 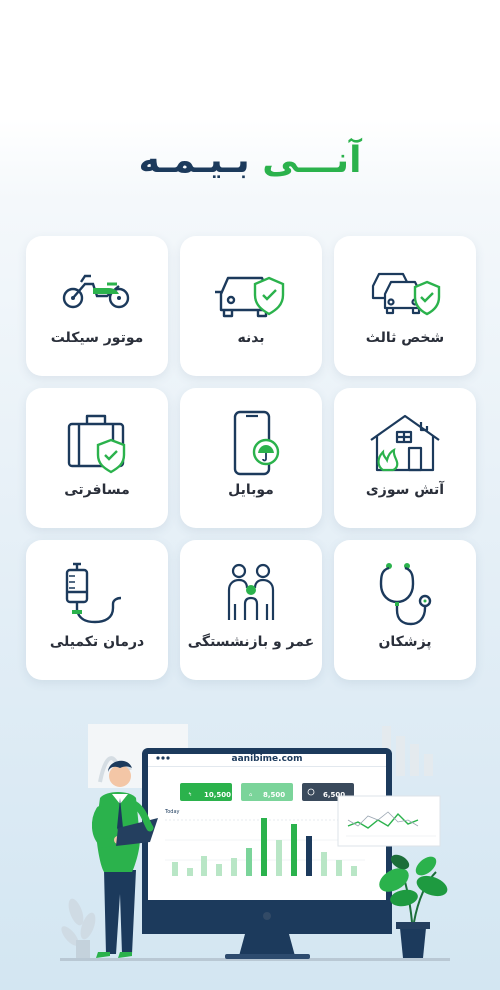 I want to click on car-insurance-icon, so click(x=250, y=297).